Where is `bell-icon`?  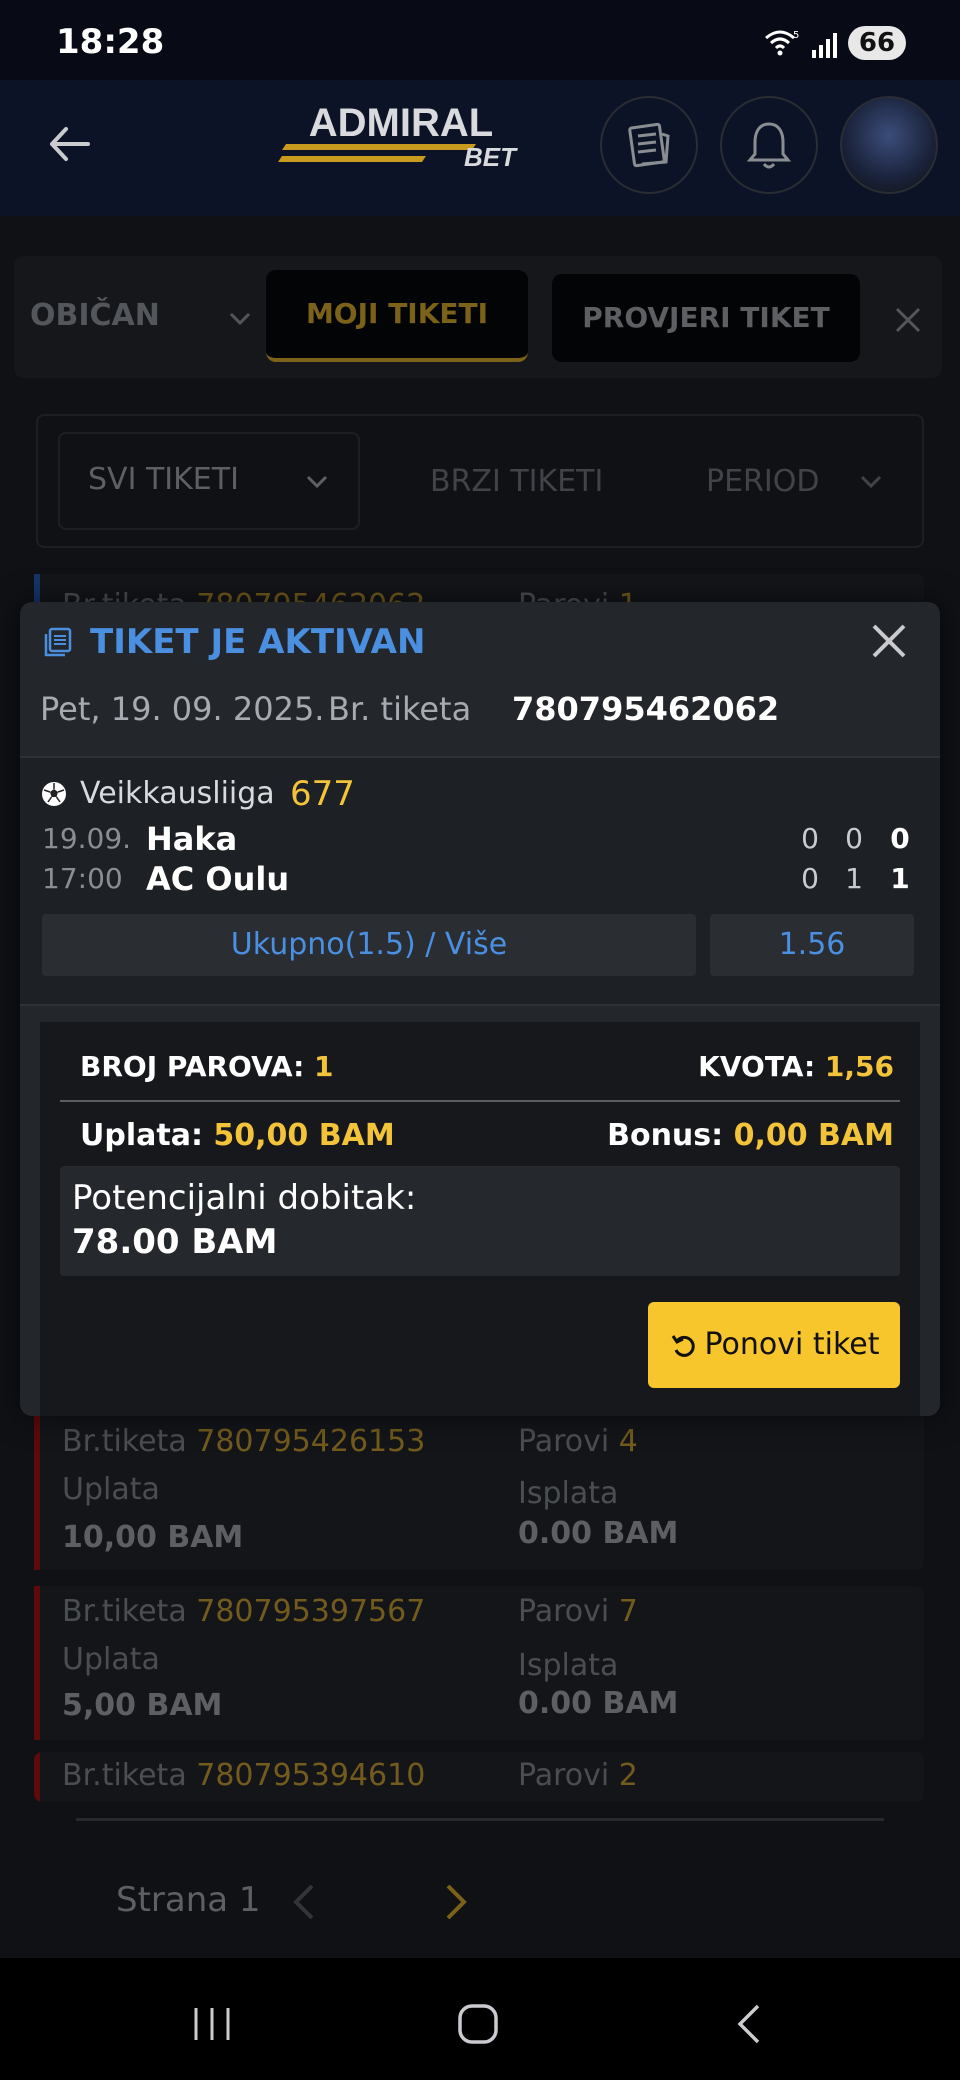 bell-icon is located at coordinates (769, 145).